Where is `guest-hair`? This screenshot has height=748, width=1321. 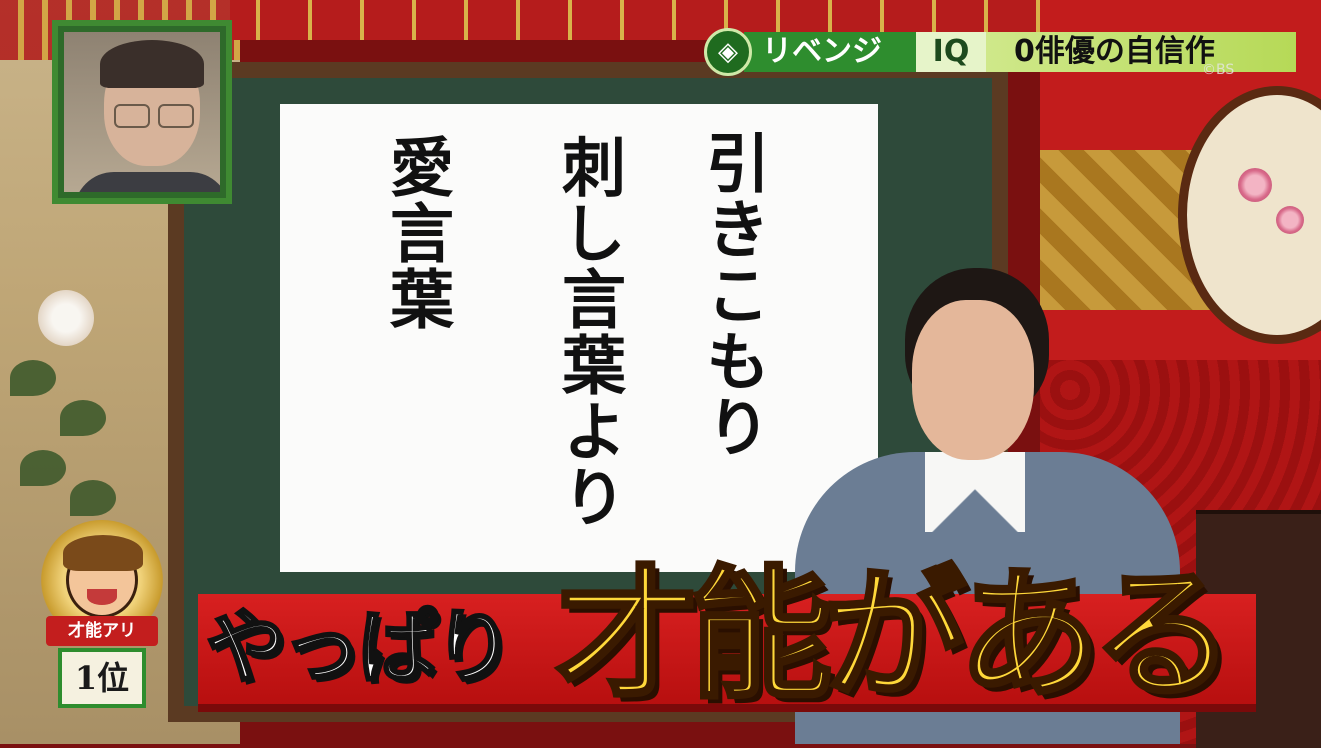 guest-hair is located at coordinates (152, 64).